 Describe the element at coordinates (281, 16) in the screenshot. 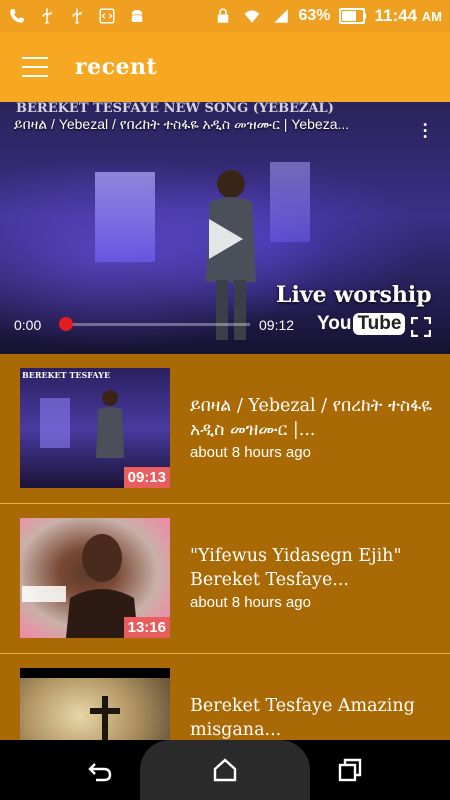

I see `signal-icon` at that location.